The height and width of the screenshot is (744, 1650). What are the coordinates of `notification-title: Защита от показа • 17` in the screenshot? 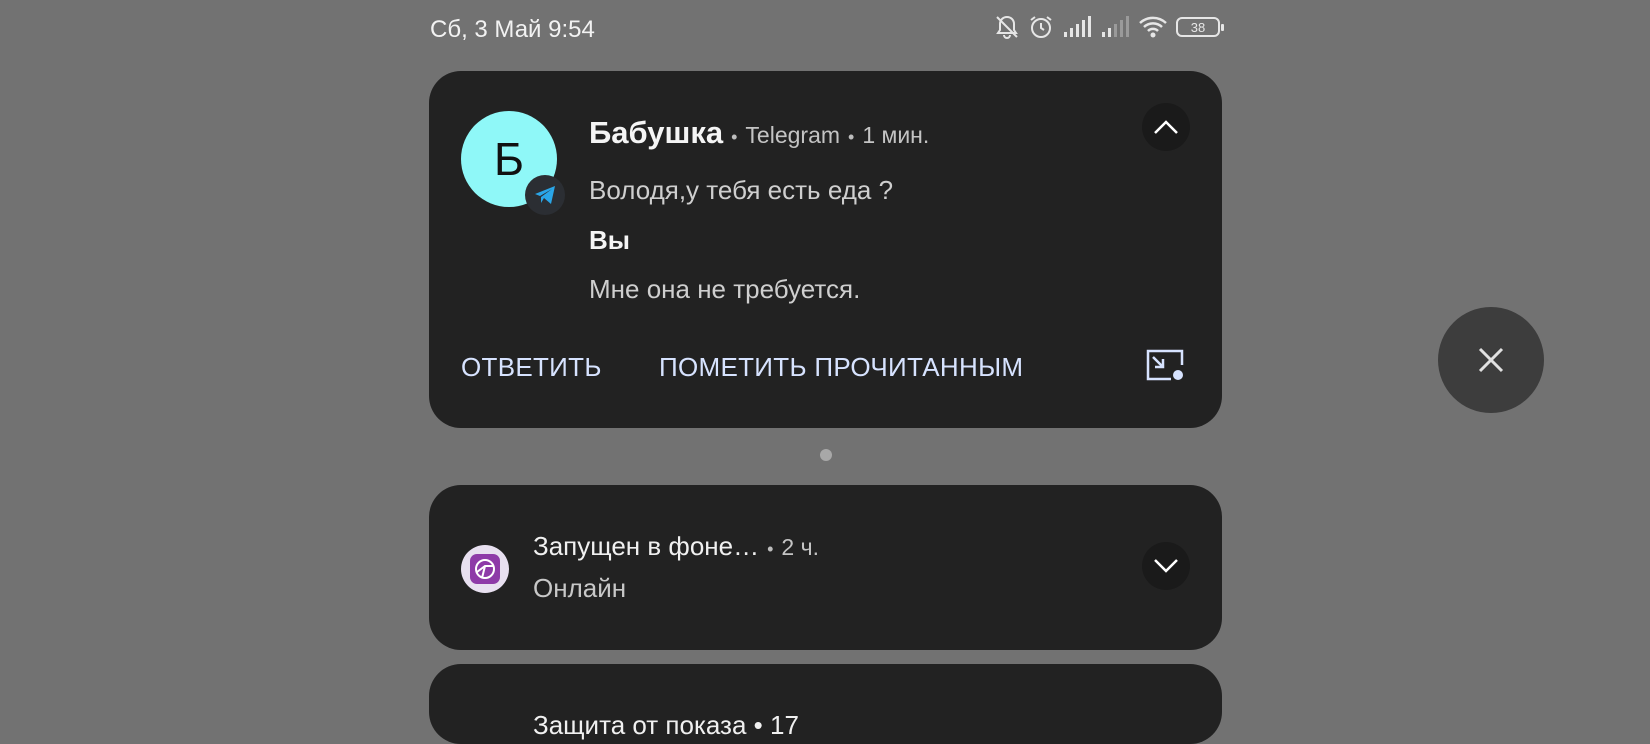 It's located at (666, 725).